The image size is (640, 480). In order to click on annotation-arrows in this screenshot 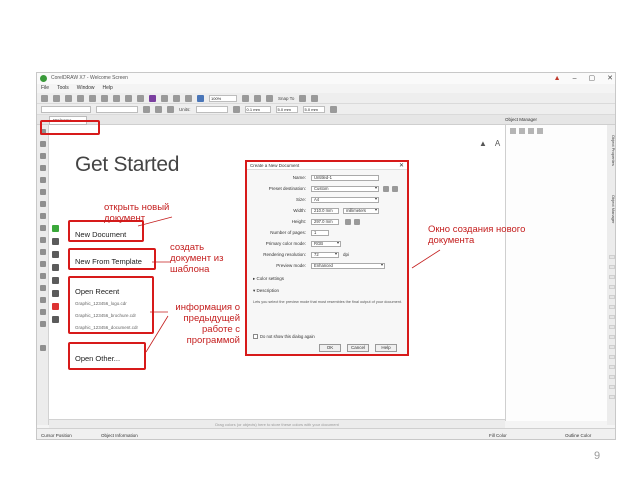, I will do `click(289, 284)`.